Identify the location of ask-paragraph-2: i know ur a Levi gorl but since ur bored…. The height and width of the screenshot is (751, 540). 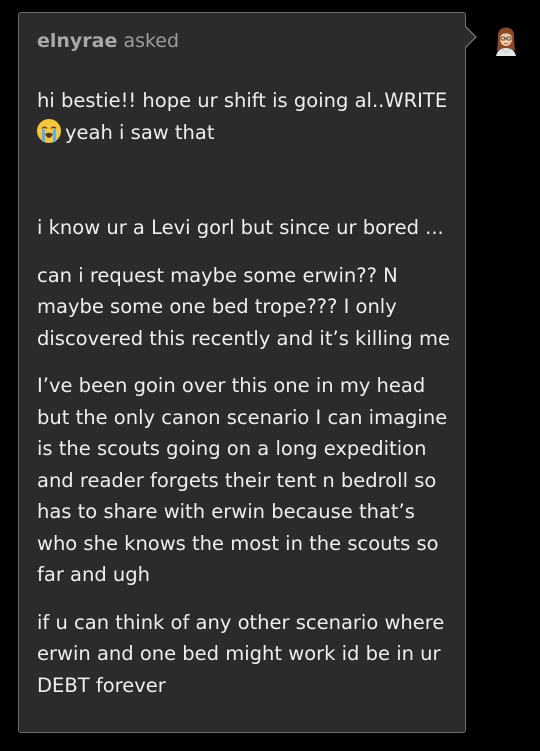
(240, 227).